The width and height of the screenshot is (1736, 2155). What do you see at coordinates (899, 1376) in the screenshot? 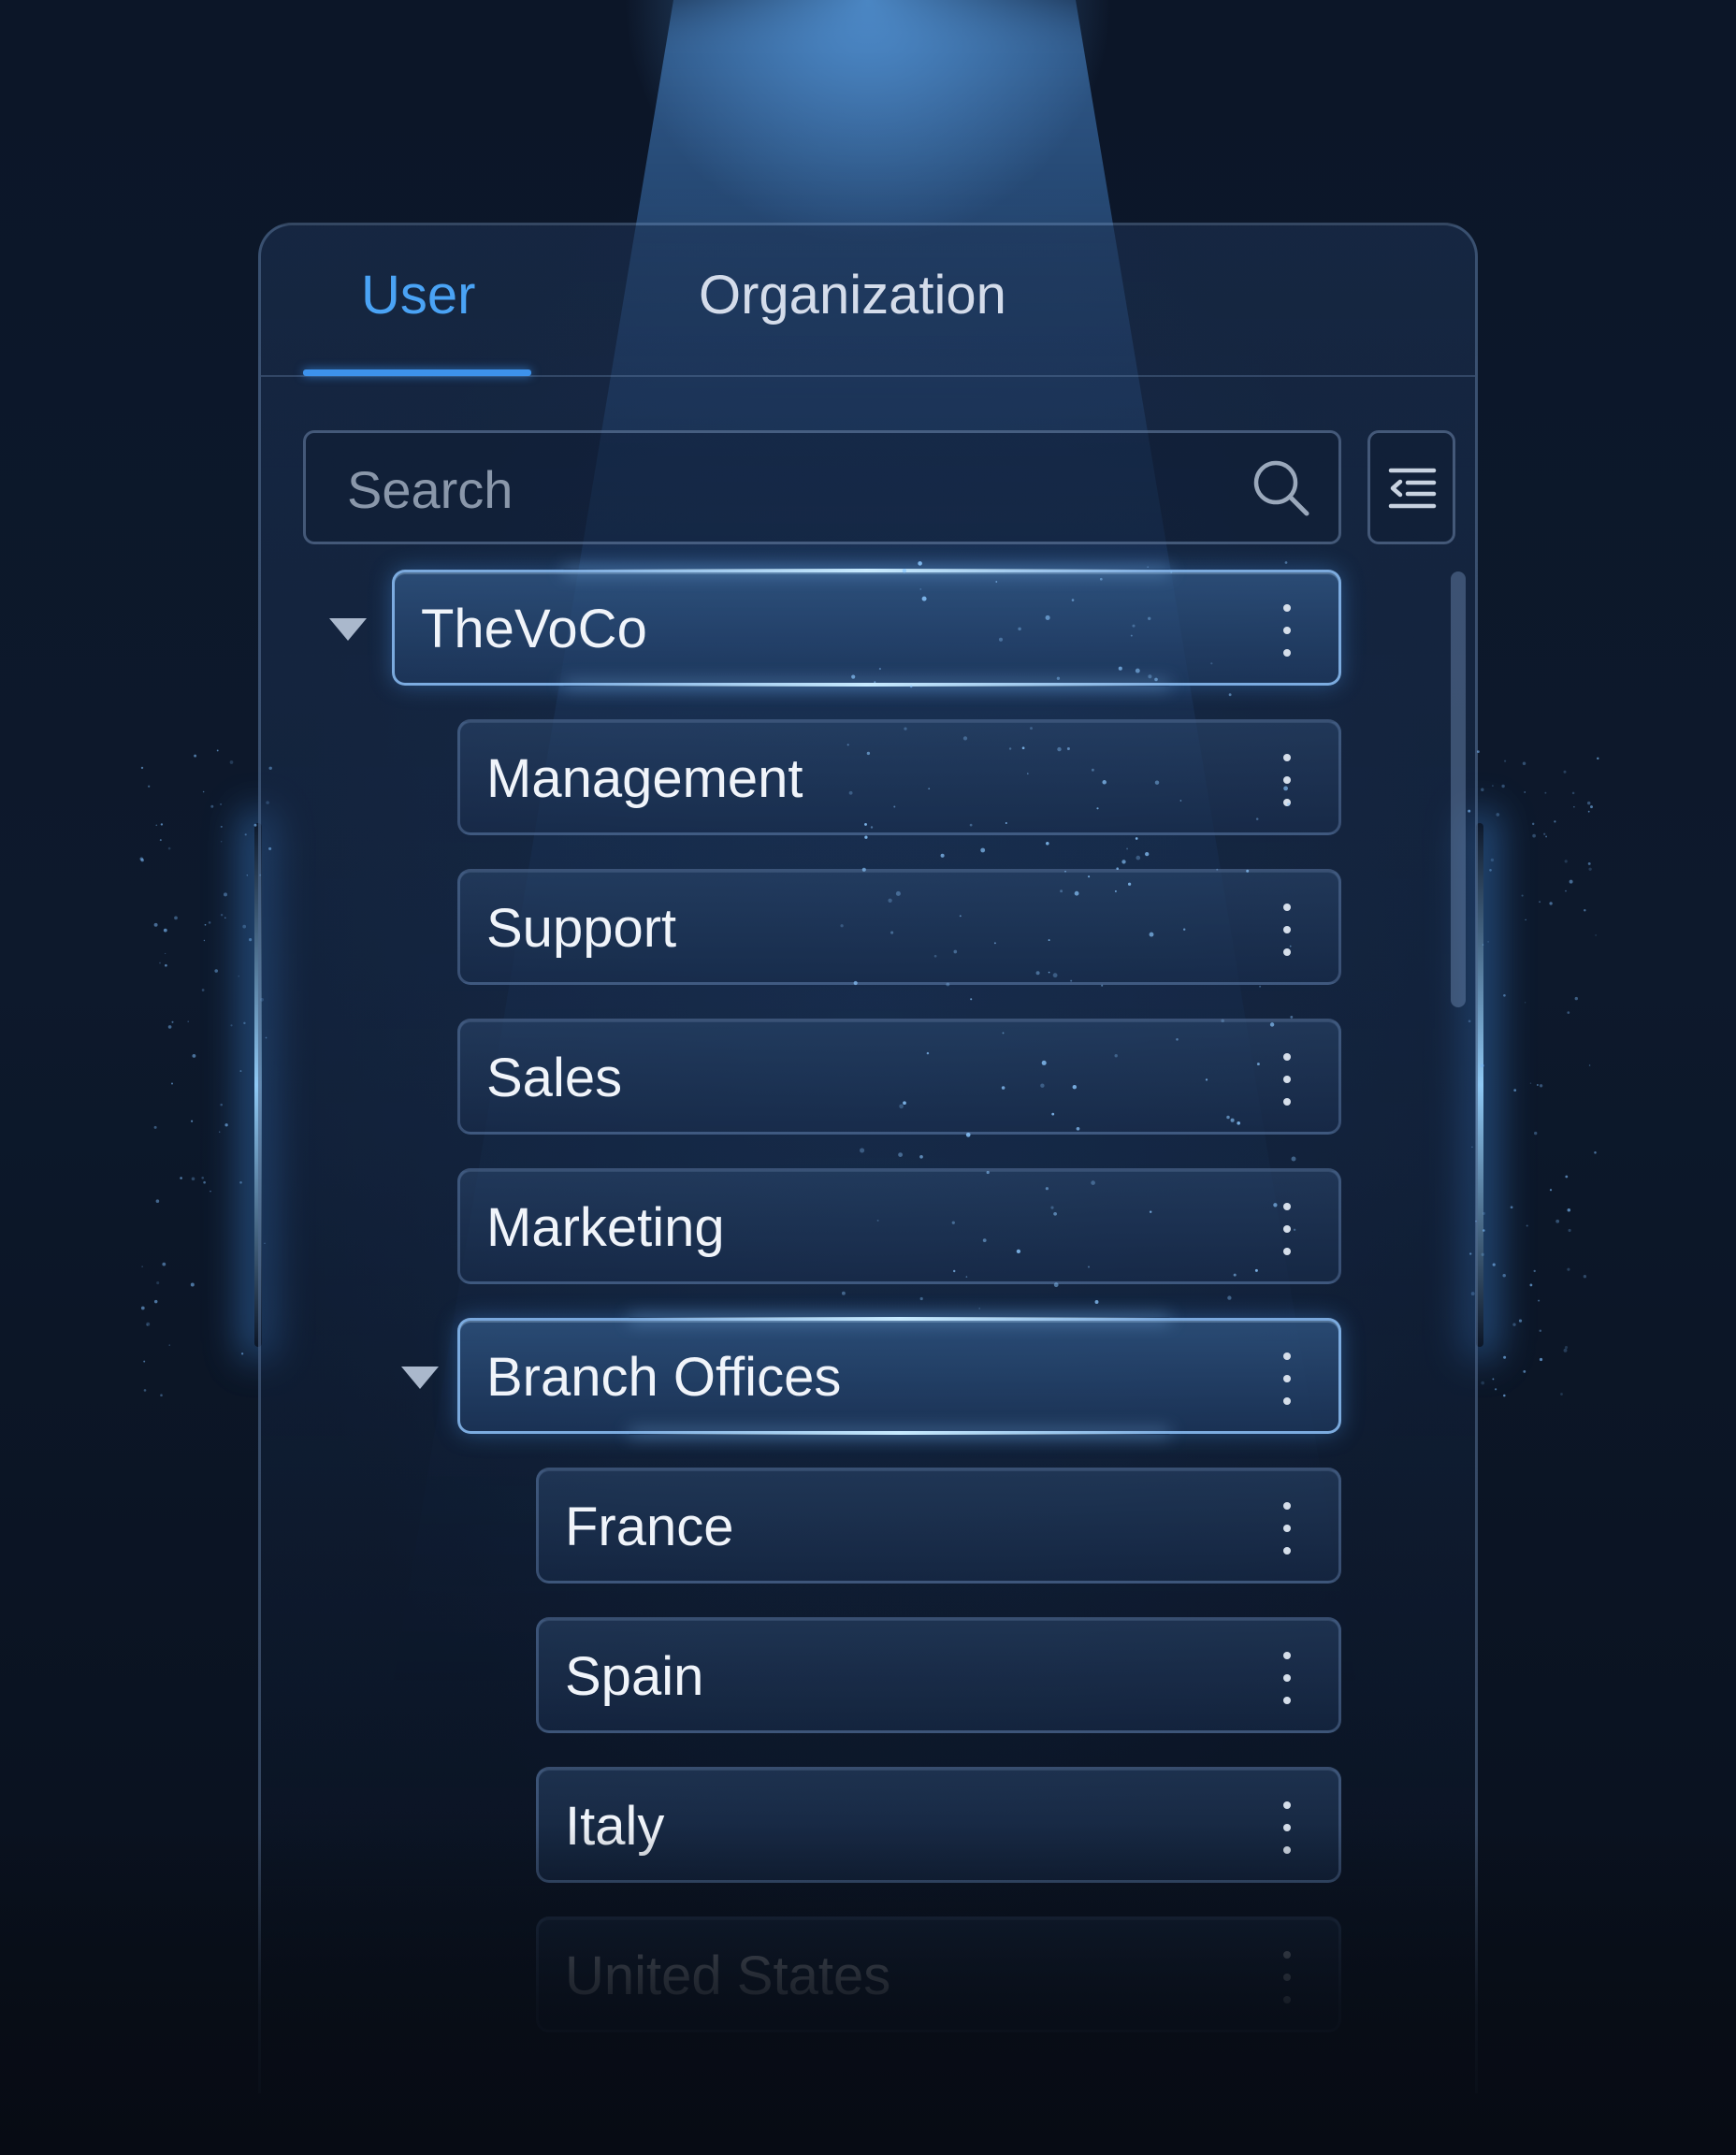
I see `tree-node-branch-offices: Branch Offices` at bounding box center [899, 1376].